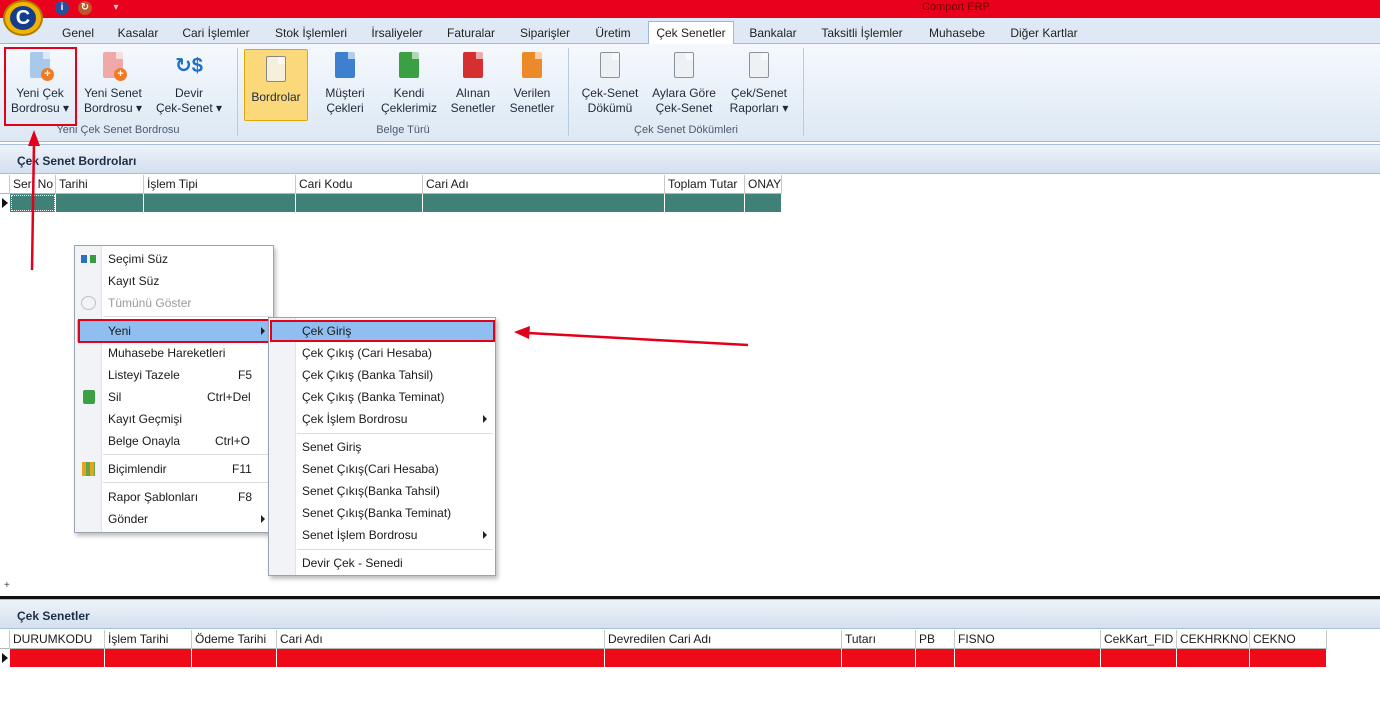 Image resolution: width=1380 pixels, height=701 pixels. I want to click on menu-item-rapor-sablonlari: Rapor Şablonları F8, so click(174, 497).